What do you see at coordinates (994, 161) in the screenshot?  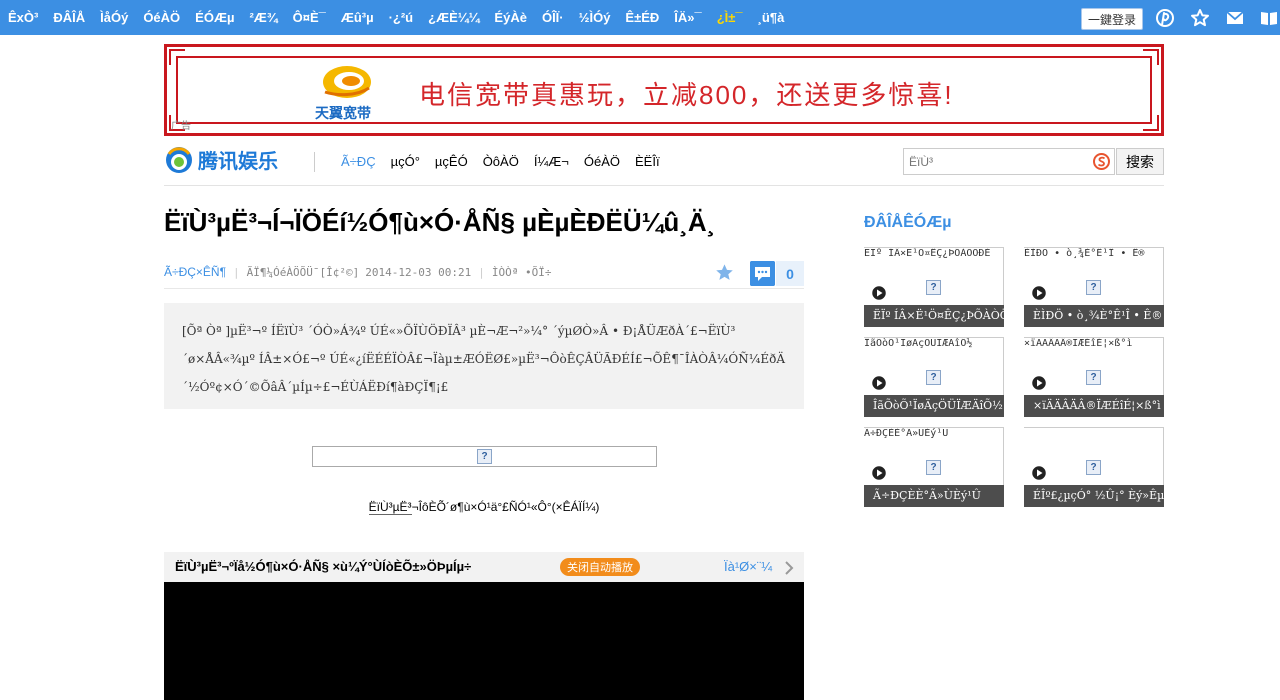 I see `search-input` at bounding box center [994, 161].